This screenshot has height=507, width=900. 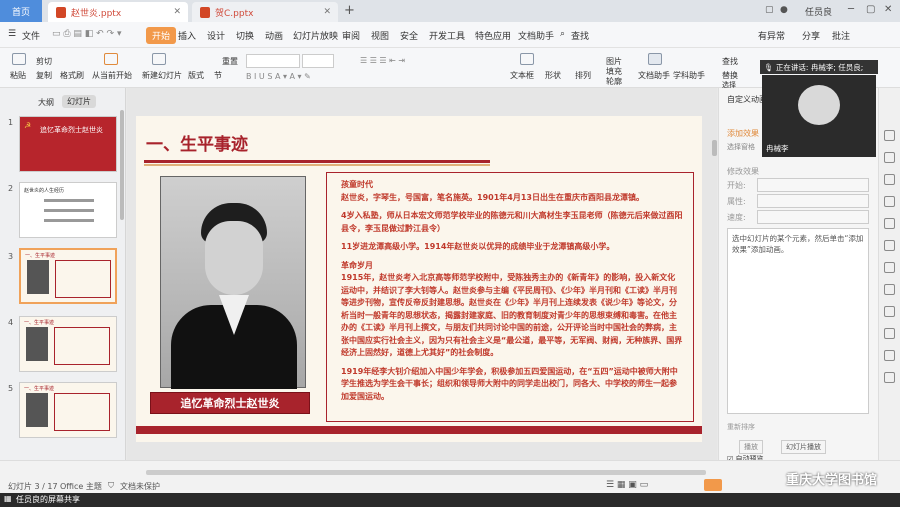 I want to click on add-effect-button: 添加效果, so click(x=743, y=133).